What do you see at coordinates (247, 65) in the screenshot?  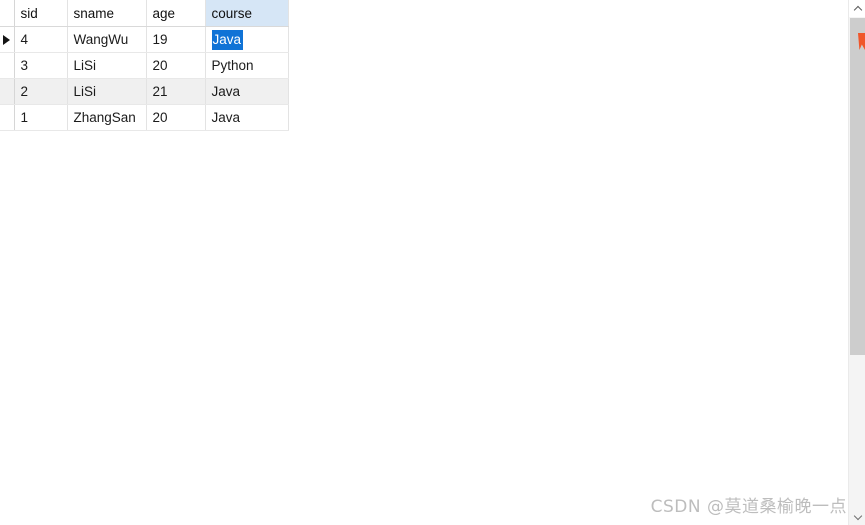 I see `cell-course: Python` at bounding box center [247, 65].